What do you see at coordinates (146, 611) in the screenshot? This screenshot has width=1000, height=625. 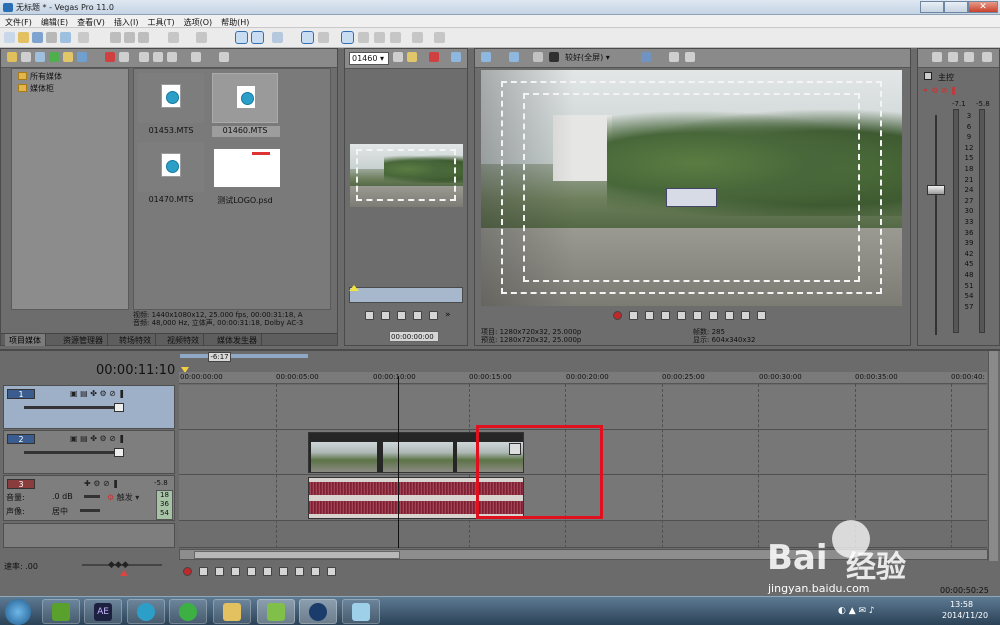 I see `taskbar-media` at bounding box center [146, 611].